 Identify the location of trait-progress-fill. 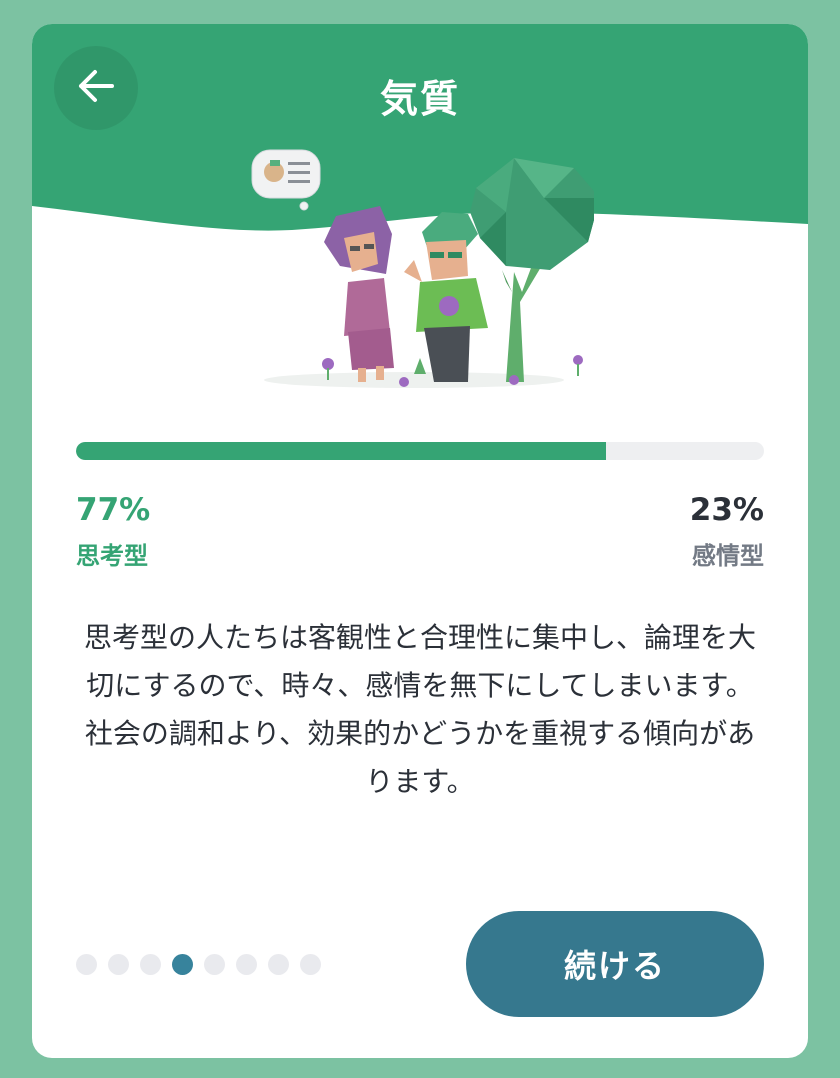
(341, 451).